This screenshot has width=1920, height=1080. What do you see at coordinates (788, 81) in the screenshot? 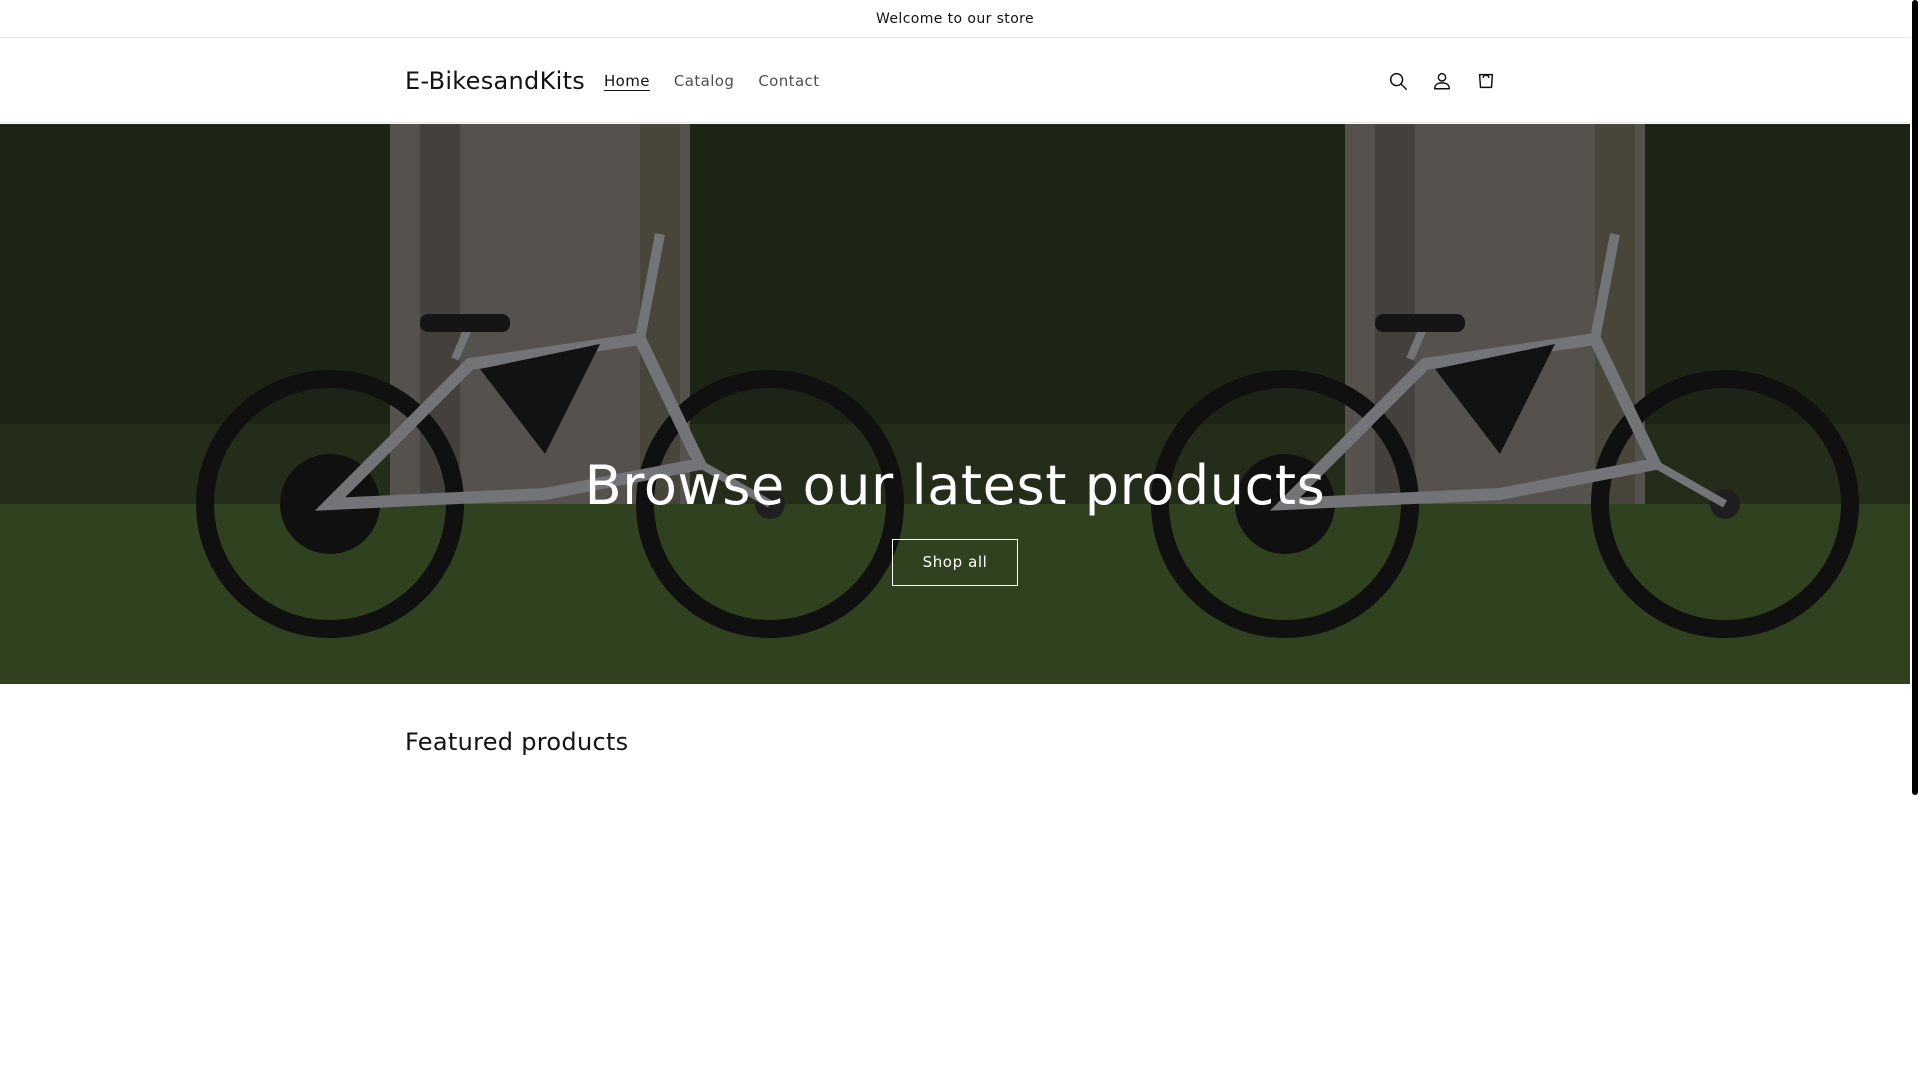
I see `nav-item-contact: Contact` at bounding box center [788, 81].